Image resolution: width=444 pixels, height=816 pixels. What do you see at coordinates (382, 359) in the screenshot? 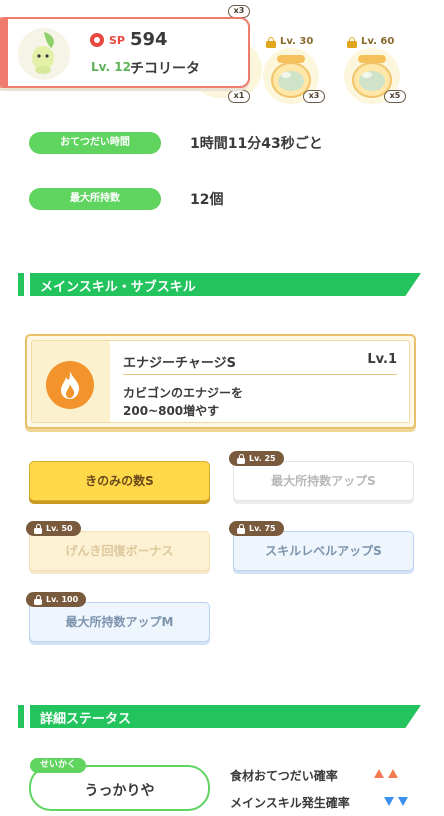
I see `main-skill-level: Lv.1` at bounding box center [382, 359].